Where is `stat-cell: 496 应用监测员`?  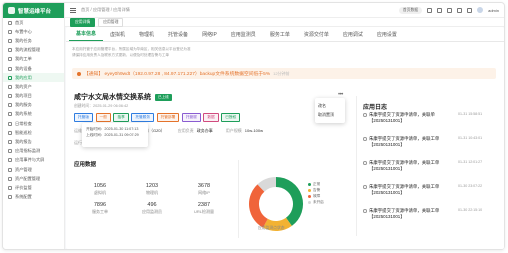
stat-cell: 496 应用监测员 is located at coordinates (152, 208).